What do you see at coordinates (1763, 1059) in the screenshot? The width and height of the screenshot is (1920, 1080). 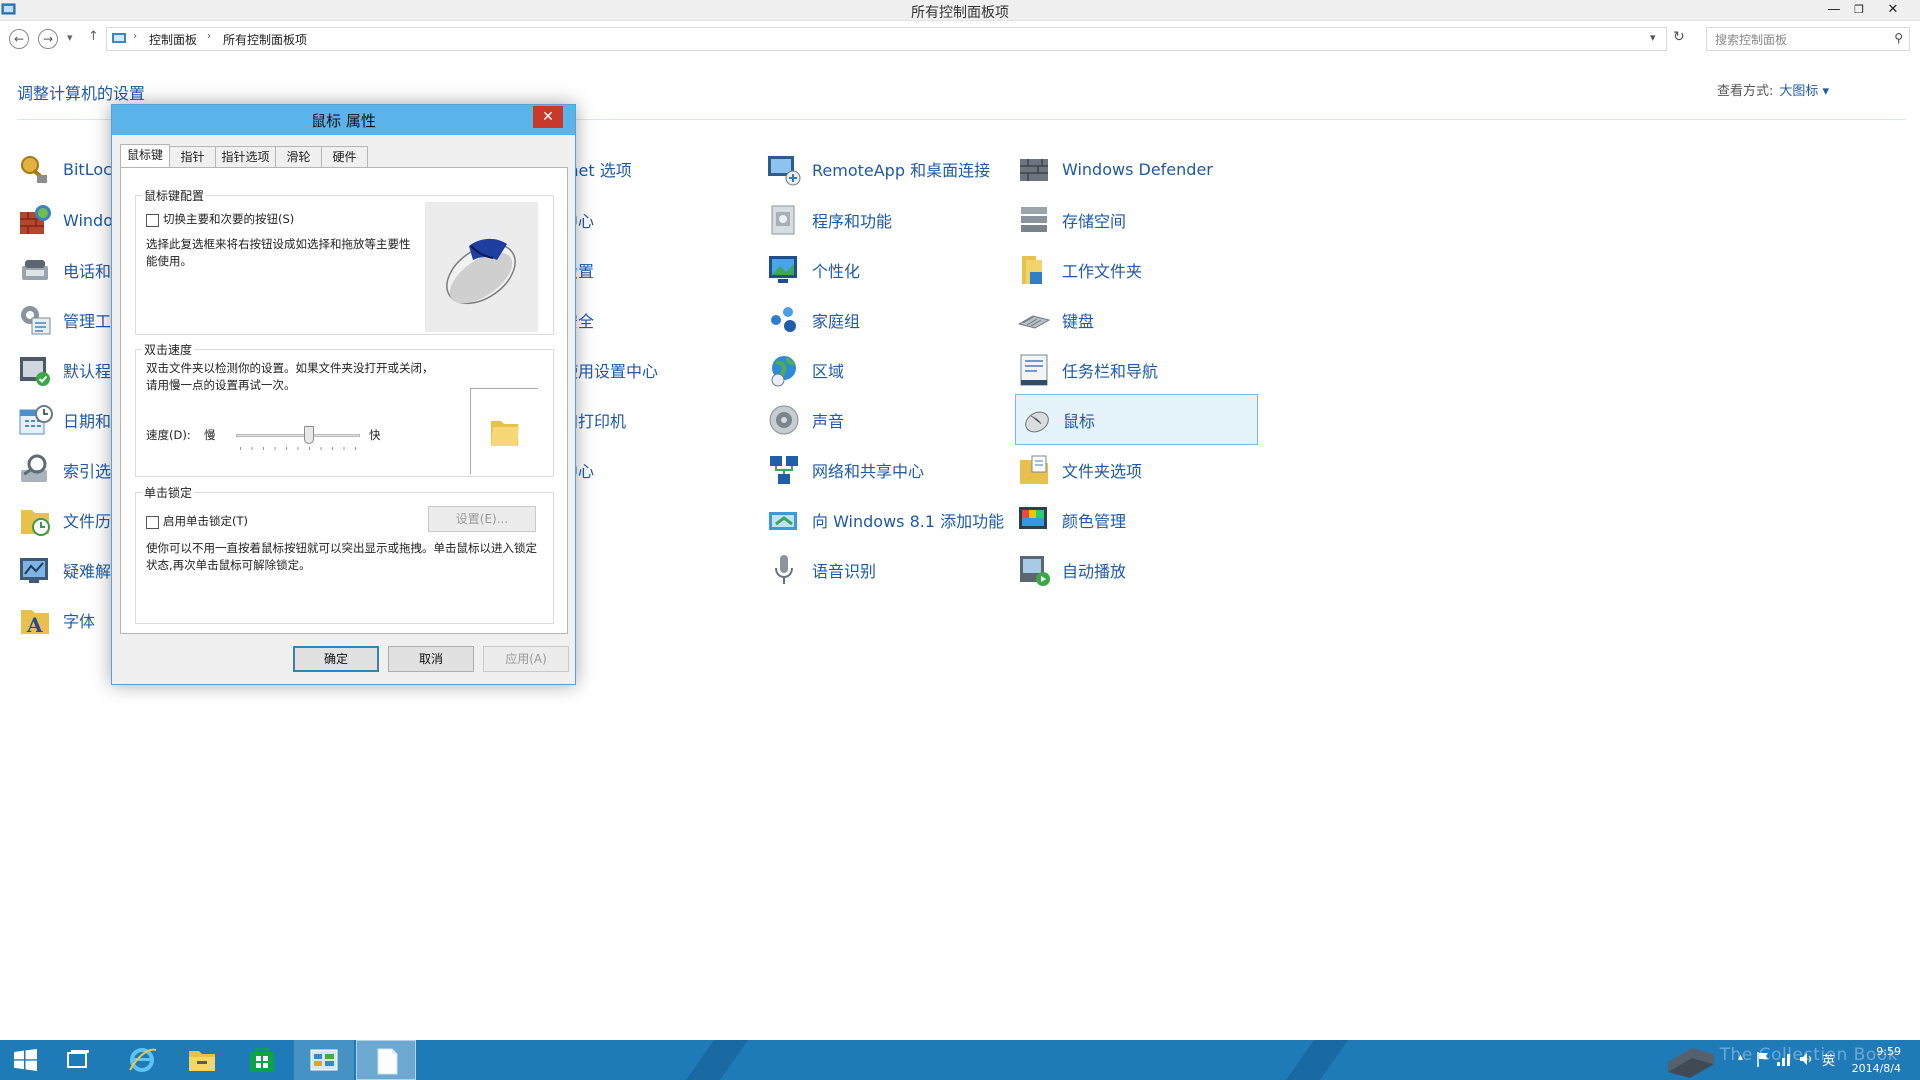 I see `action-center-flag-icon` at bounding box center [1763, 1059].